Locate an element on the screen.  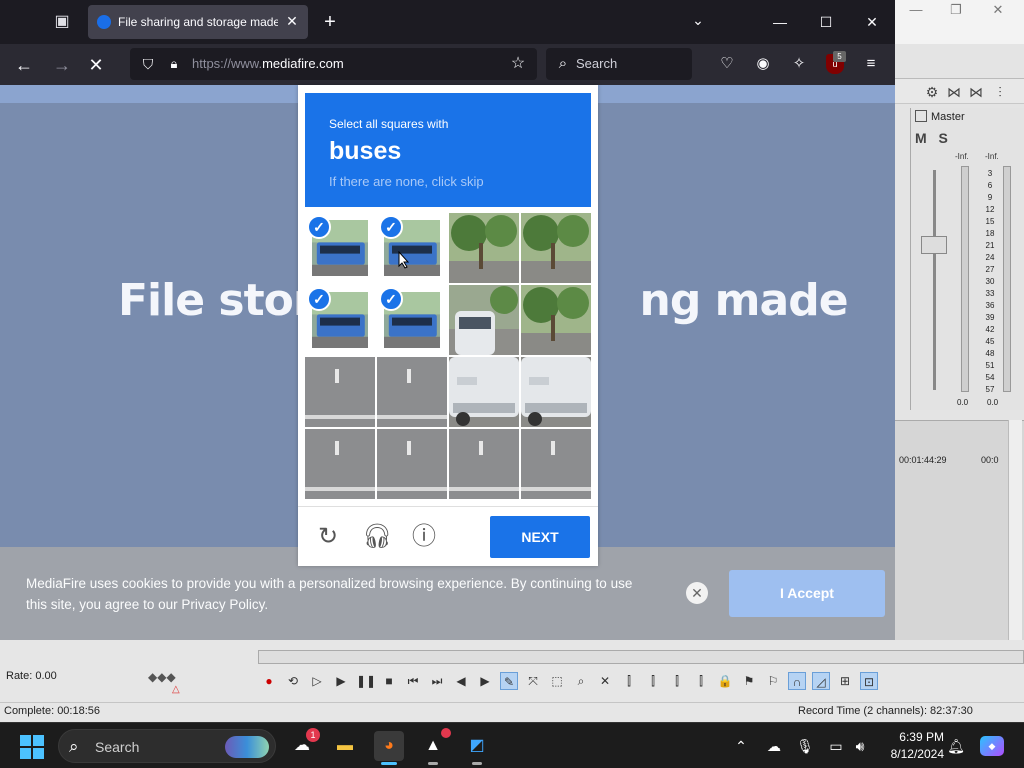
maximize-icon: ☐ is located at coordinates (826, 22).